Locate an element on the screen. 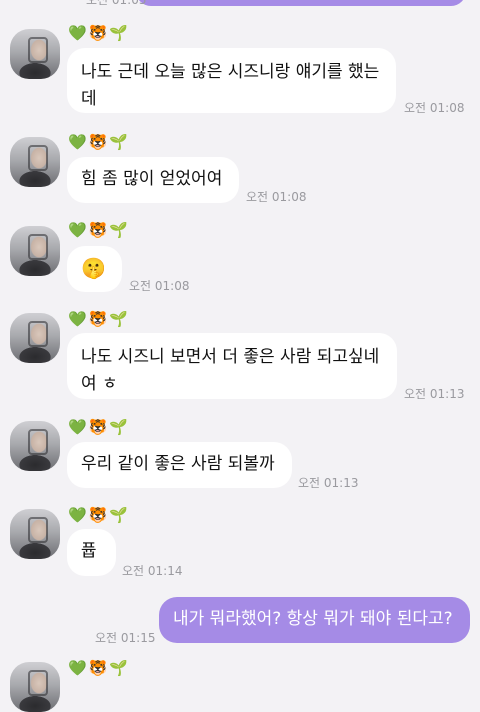 The height and width of the screenshot is (712, 480). message-bubble: 🤫 is located at coordinates (94, 269).